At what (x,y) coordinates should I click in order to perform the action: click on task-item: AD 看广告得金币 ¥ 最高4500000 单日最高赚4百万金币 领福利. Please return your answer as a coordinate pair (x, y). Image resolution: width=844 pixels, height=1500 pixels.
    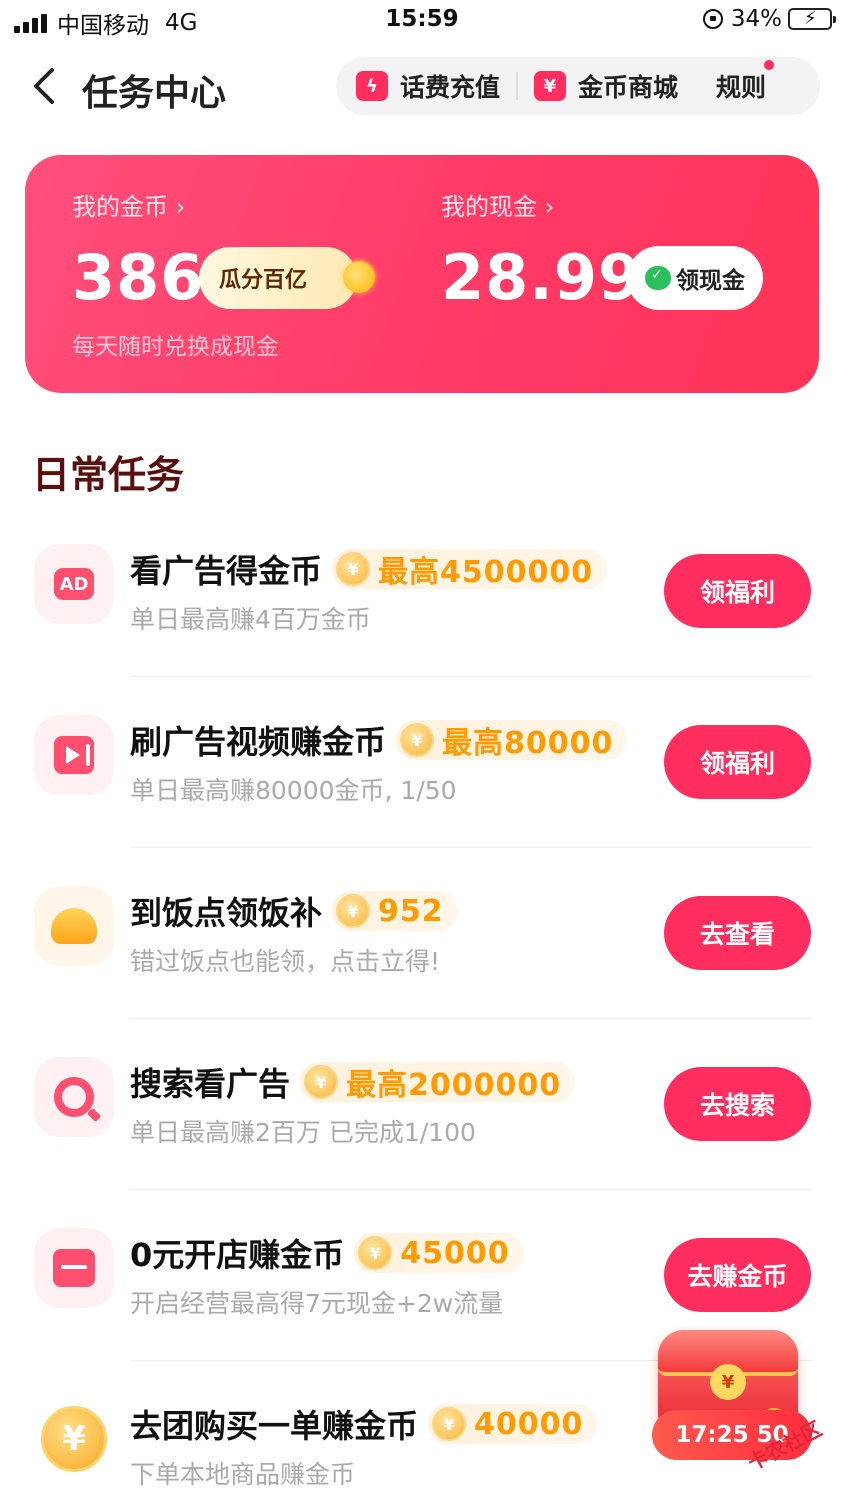
    Looking at the image, I should click on (422, 605).